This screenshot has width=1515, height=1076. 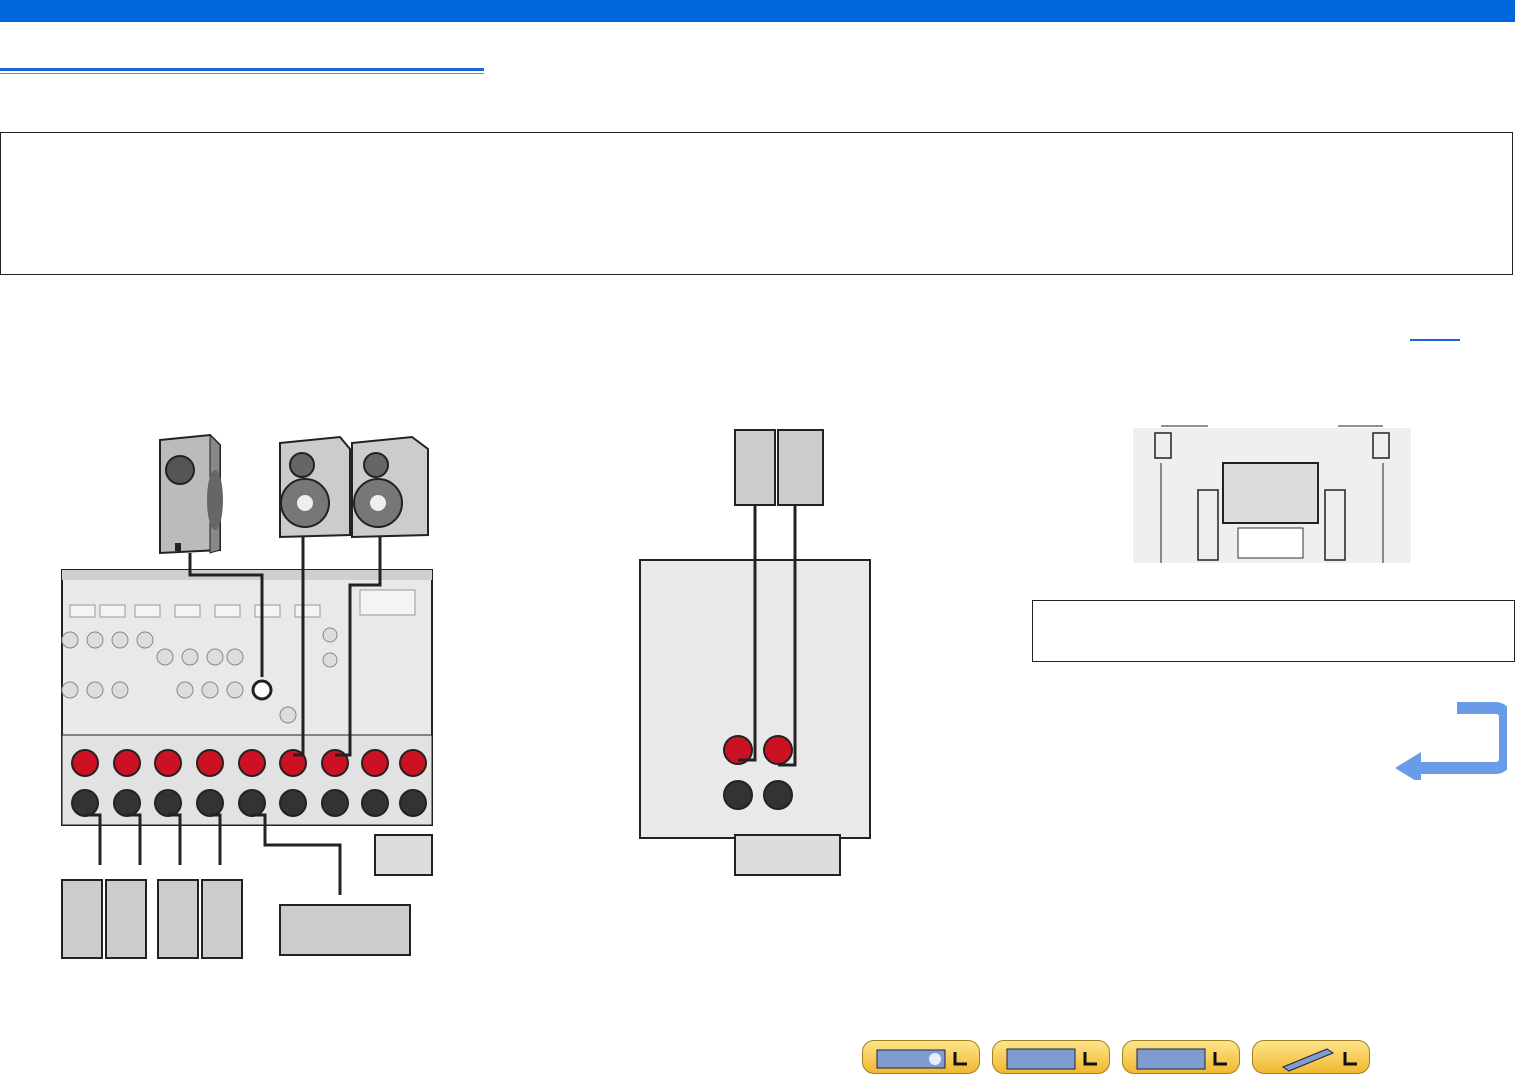 I want to click on nav-rear-panel-button, so click(x=1051, y=1057).